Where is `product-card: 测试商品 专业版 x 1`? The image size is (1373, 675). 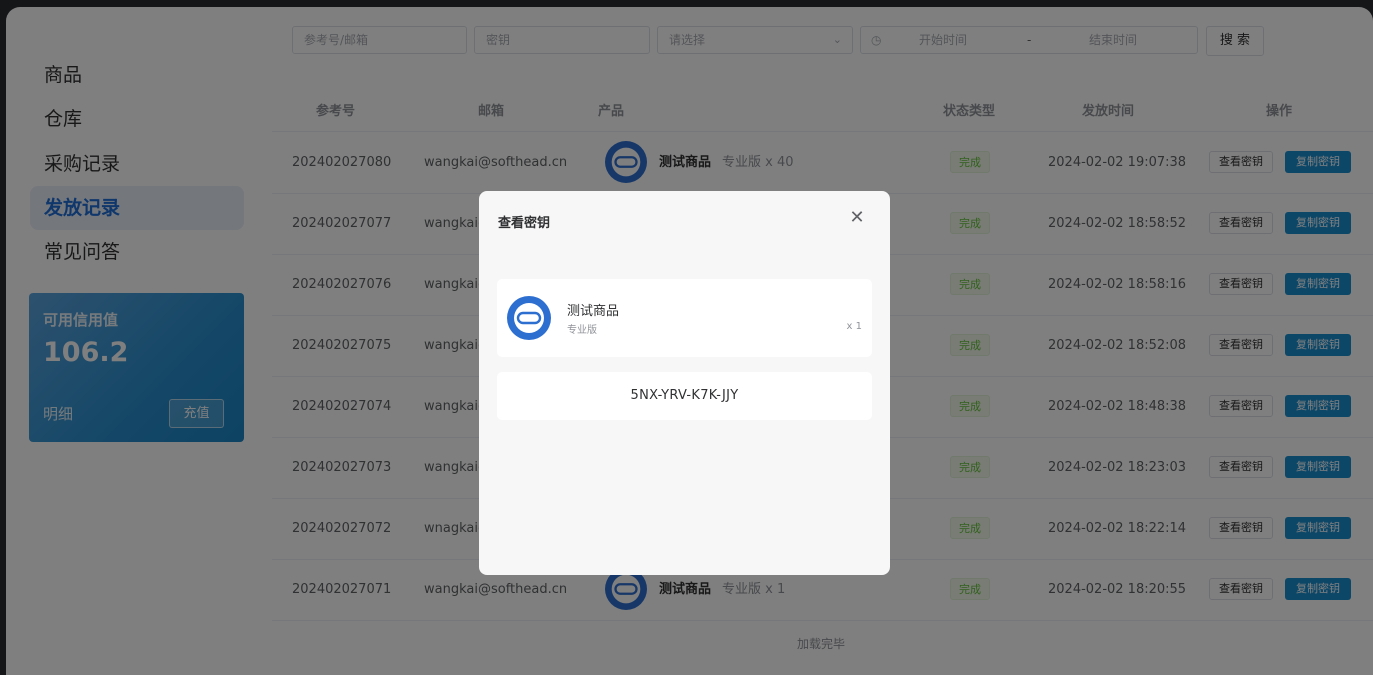 product-card: 测试商品 专业版 x 1 is located at coordinates (684, 318).